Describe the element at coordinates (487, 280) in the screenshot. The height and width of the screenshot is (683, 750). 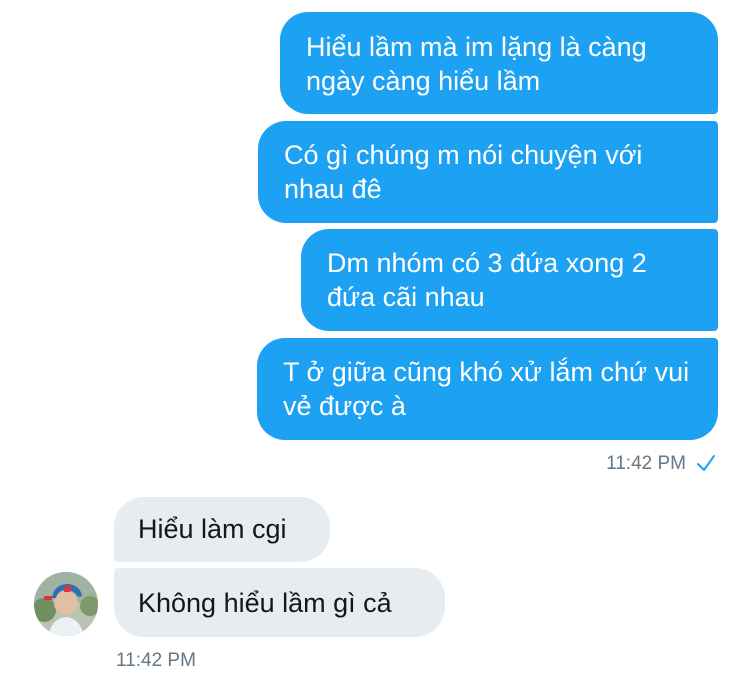
I see `message-text: Dm nhóm có 3 đứa xong 2 đứa cãi nhau` at that location.